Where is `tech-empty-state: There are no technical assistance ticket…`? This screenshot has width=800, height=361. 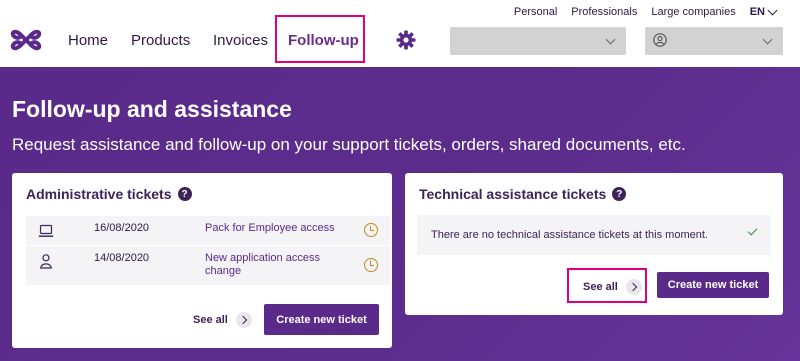 tech-empty-state: There are no technical assistance ticket… is located at coordinates (594, 235).